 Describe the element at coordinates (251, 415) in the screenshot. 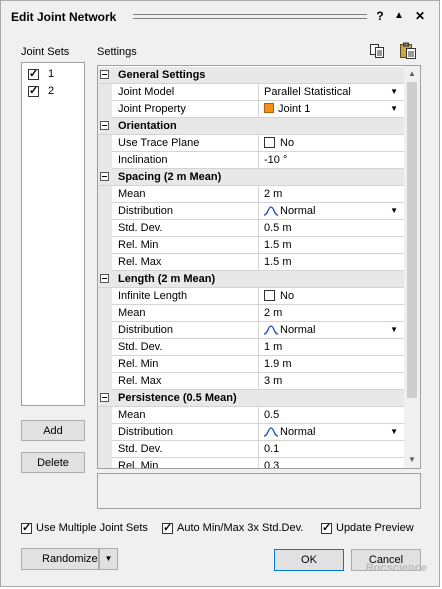

I see `property-row: Mean 0.5` at that location.